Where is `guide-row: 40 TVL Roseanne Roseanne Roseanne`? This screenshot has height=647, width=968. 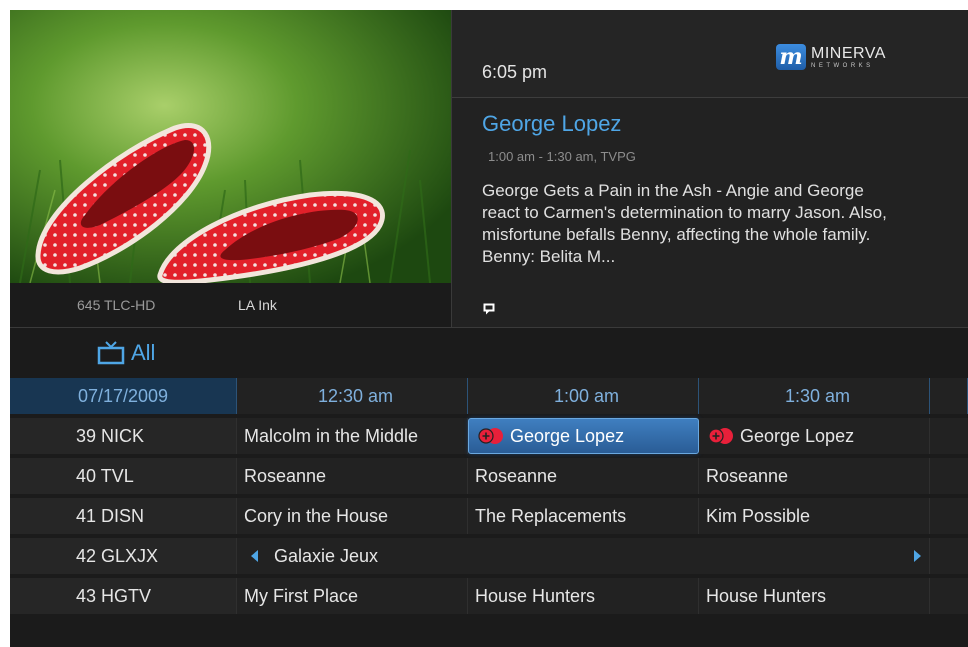
guide-row: 40 TVL Roseanne Roseanne Roseanne is located at coordinates (489, 476).